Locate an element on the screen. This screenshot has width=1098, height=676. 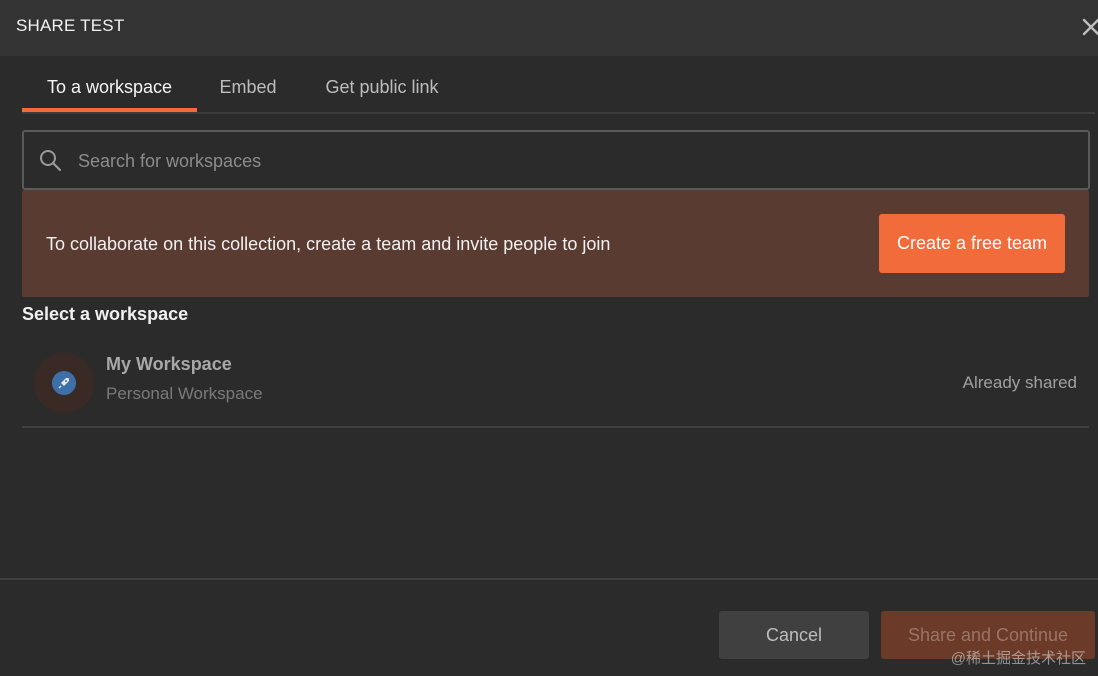
select-workspace-heading: Select a workspace is located at coordinates (105, 314).